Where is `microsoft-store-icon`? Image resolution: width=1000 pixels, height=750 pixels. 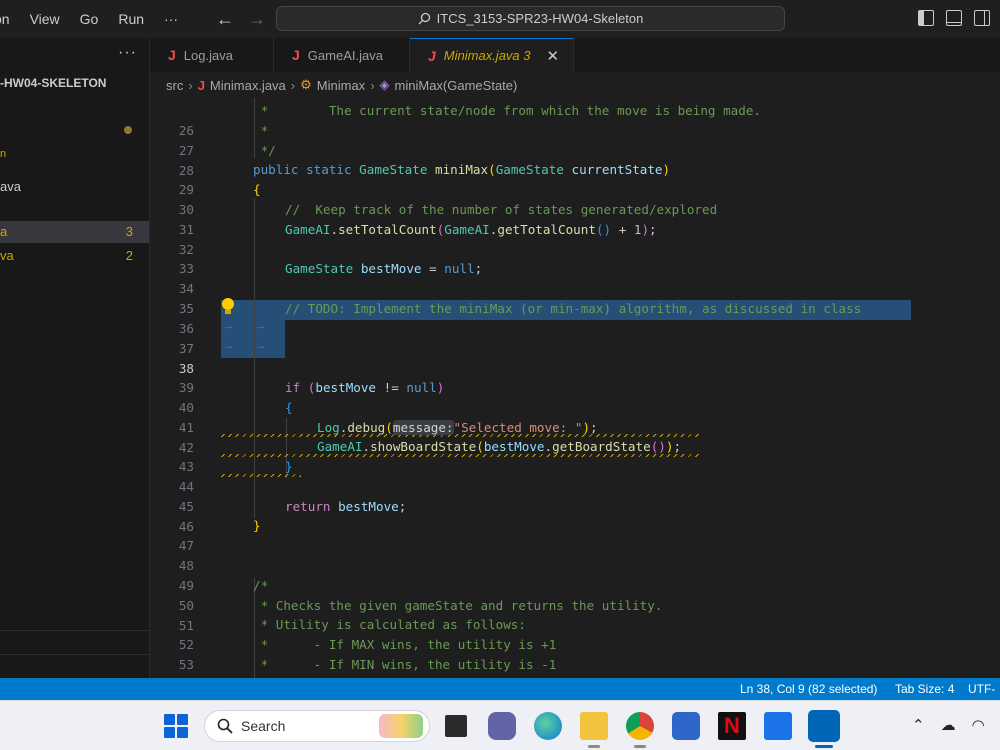
microsoft-store-icon is located at coordinates (686, 726).